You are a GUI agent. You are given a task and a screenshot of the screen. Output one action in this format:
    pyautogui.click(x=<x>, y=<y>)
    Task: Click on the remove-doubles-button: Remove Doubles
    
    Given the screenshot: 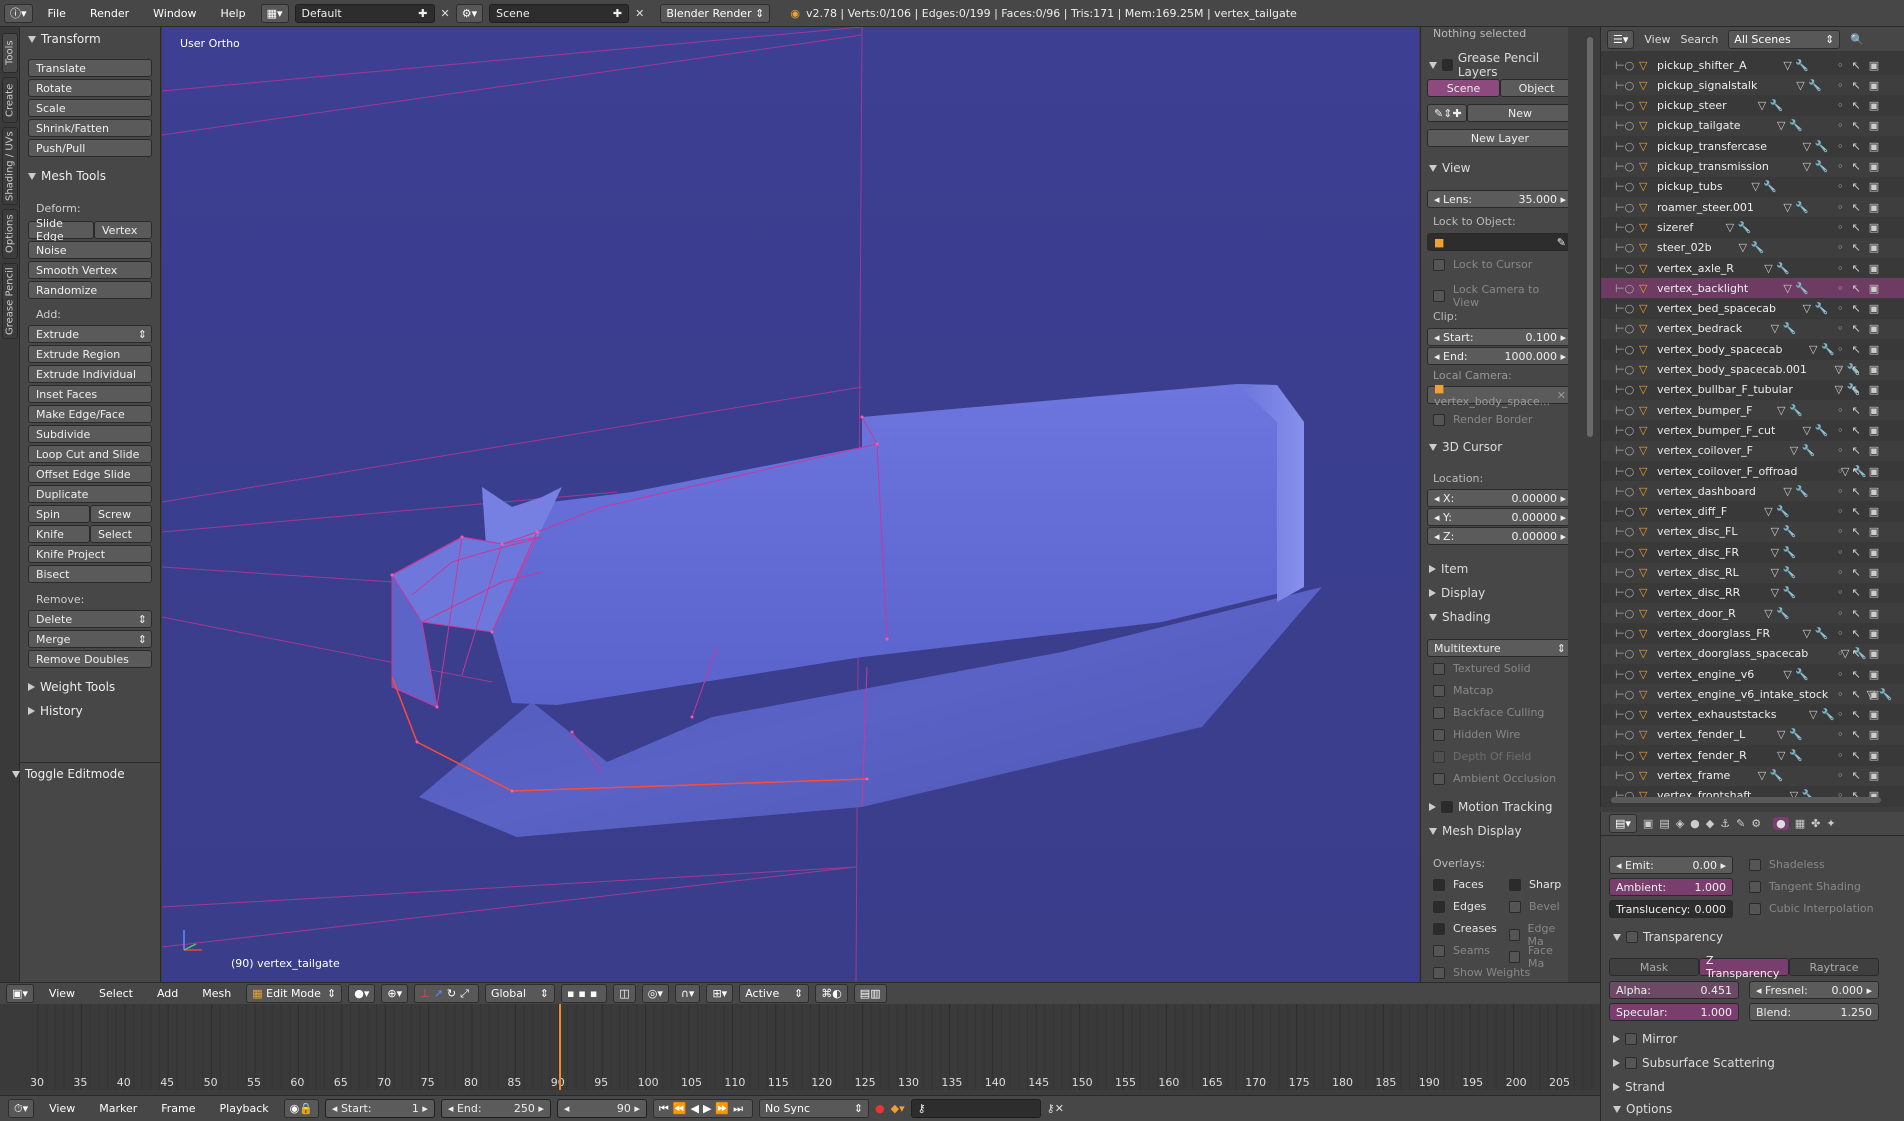 What is the action you would take?
    pyautogui.click(x=90, y=659)
    